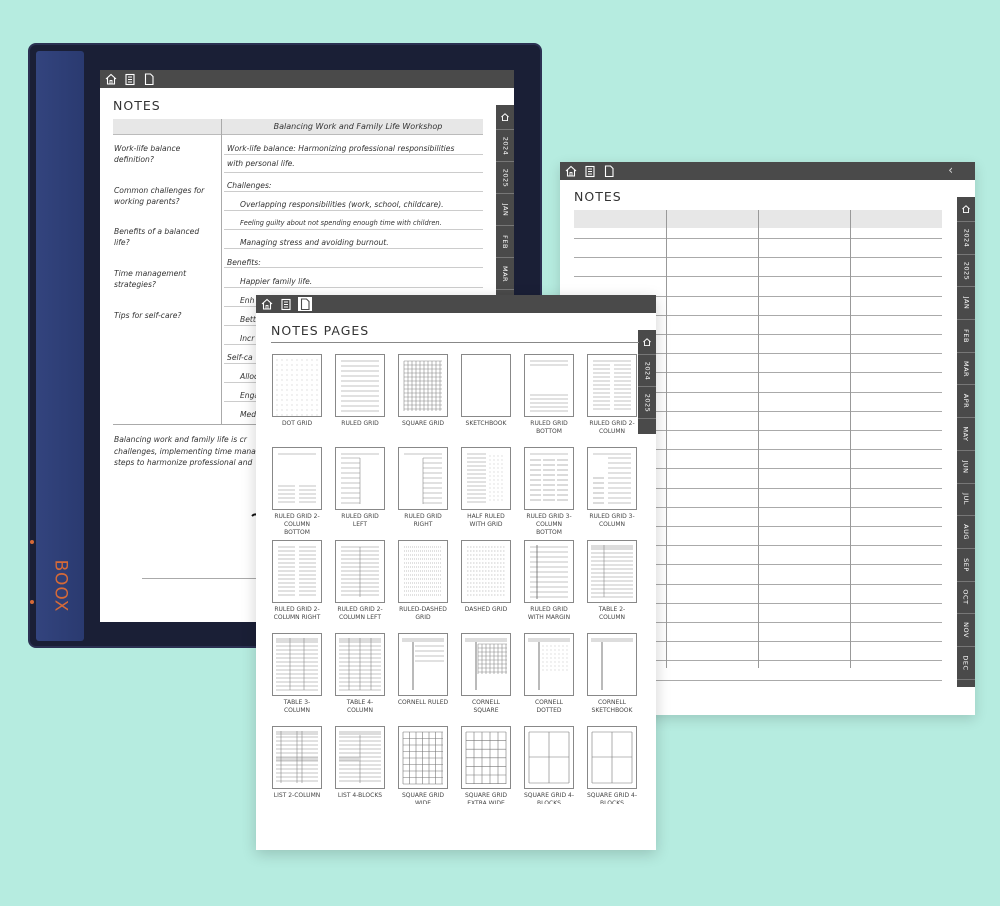 This screenshot has width=1000, height=906. What do you see at coordinates (297, 674) in the screenshot?
I see `template-table-3: TABLE 3-COLUMN` at bounding box center [297, 674].